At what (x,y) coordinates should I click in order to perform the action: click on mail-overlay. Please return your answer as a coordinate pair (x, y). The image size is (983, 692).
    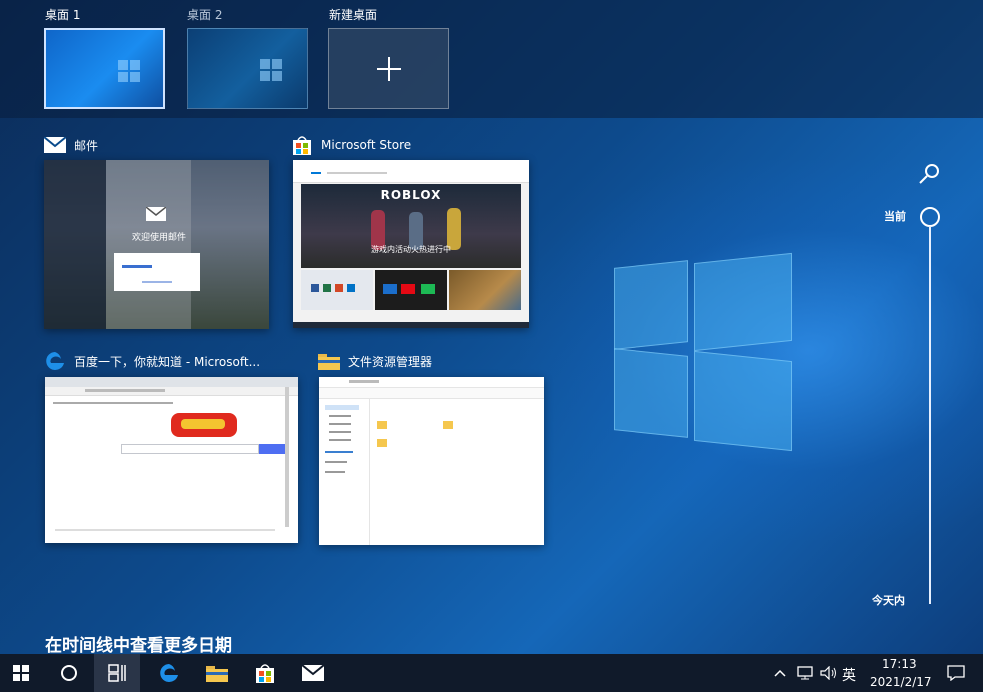
    Looking at the image, I should click on (156, 244).